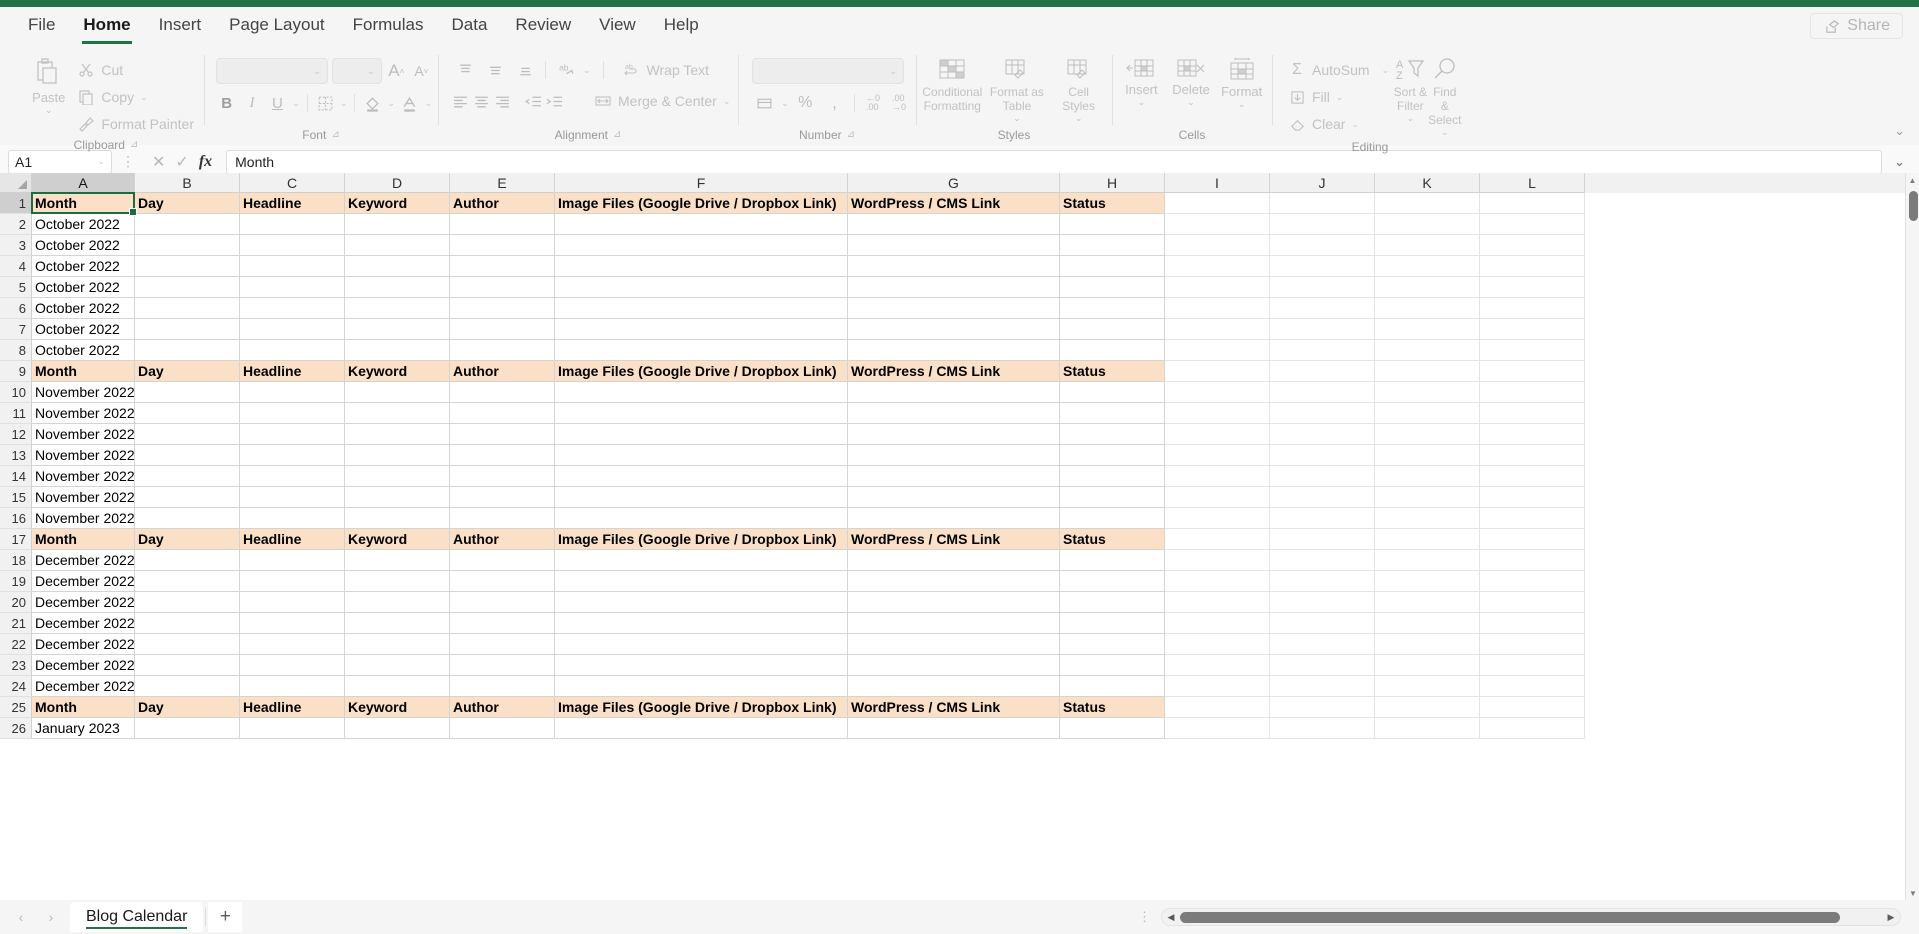 The height and width of the screenshot is (934, 1919). Describe the element at coordinates (292, 266) in the screenshot. I see `cell-C4` at that location.